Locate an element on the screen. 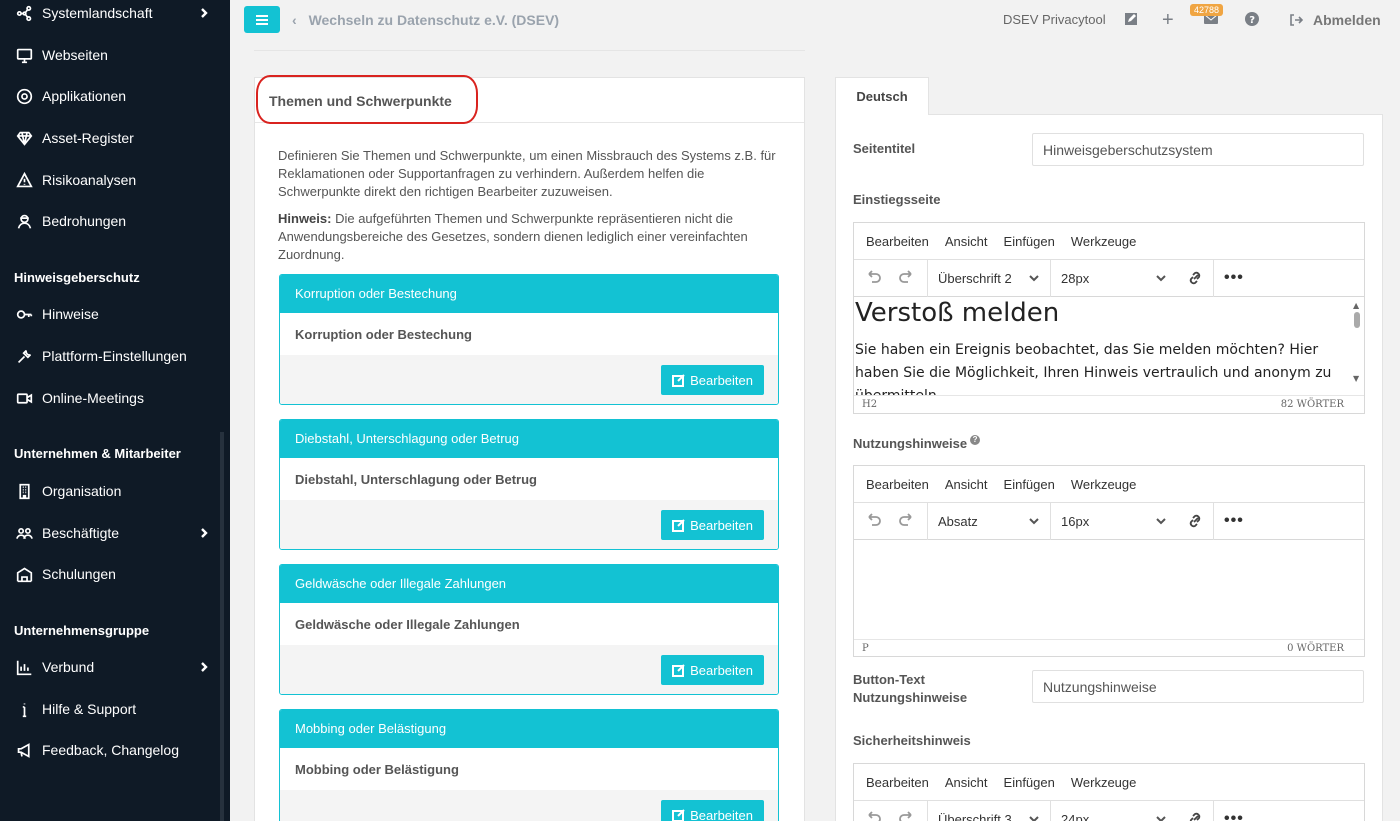 The image size is (1400, 821). editor-toolbar: Überschrift 2 28px ••• is located at coordinates (1109, 278).